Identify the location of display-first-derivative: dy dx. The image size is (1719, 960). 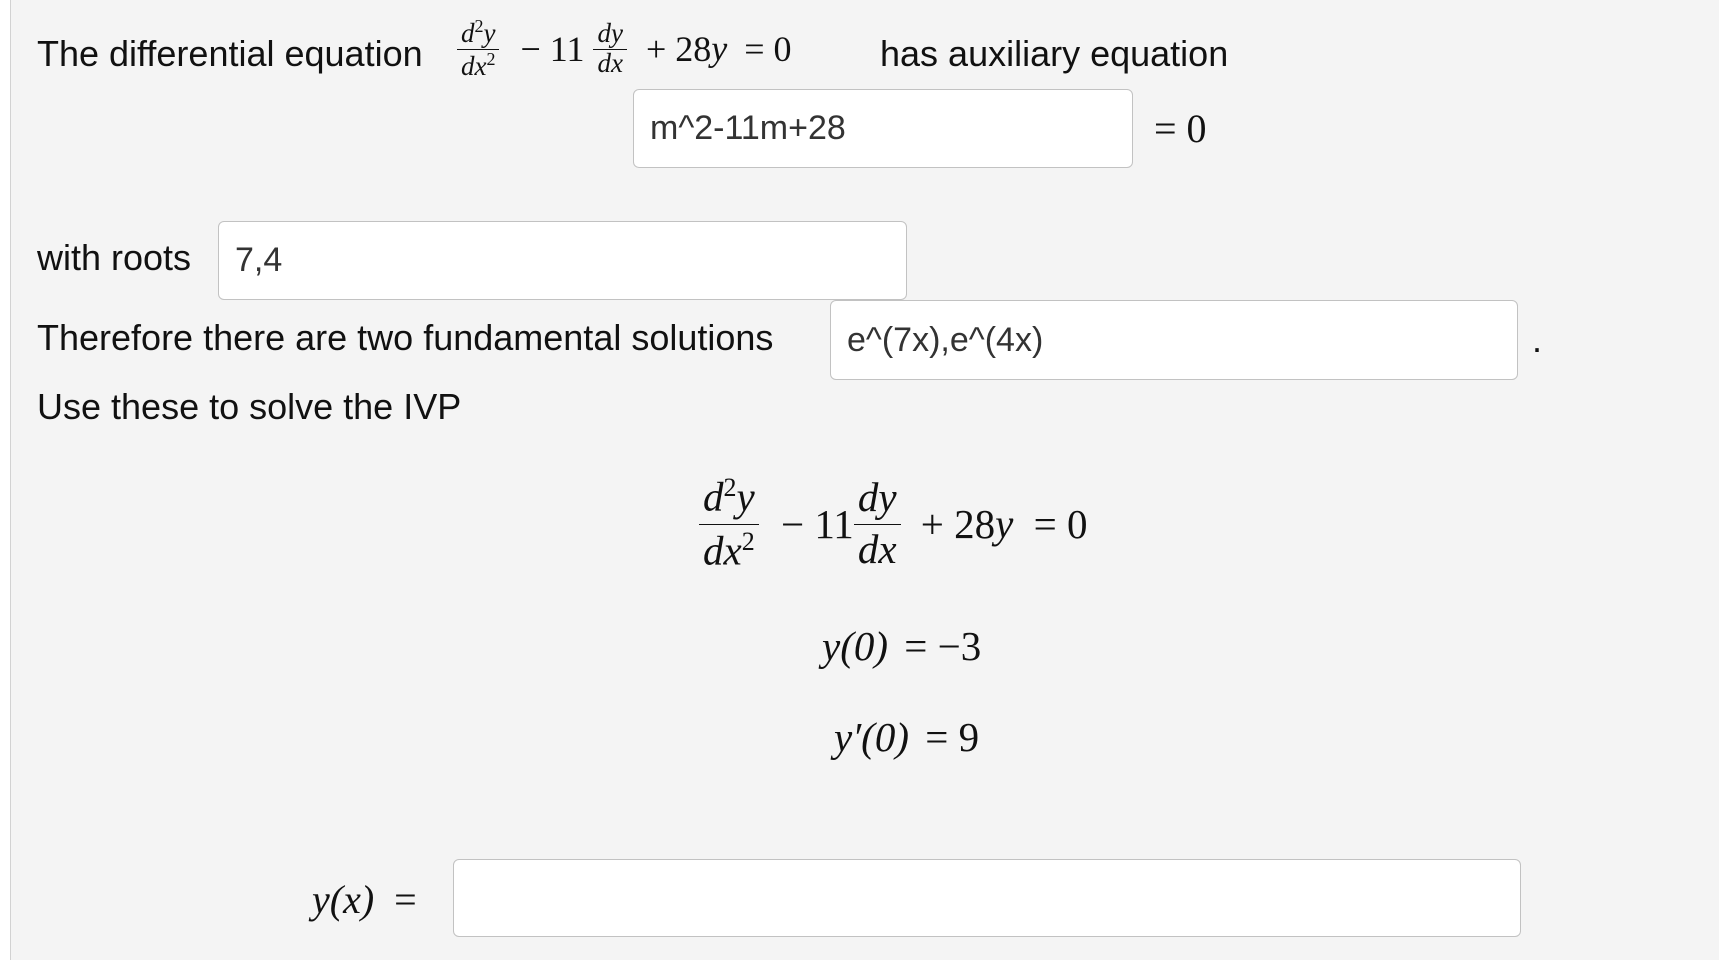
(877, 523).